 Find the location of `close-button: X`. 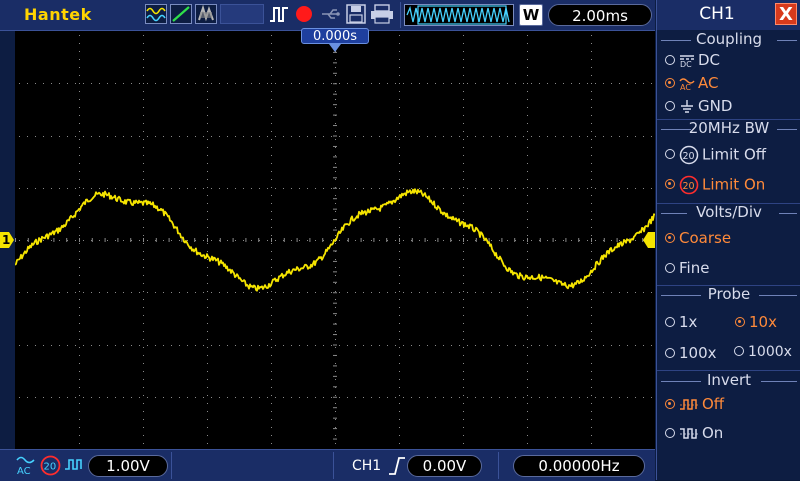

close-button: X is located at coordinates (786, 14).